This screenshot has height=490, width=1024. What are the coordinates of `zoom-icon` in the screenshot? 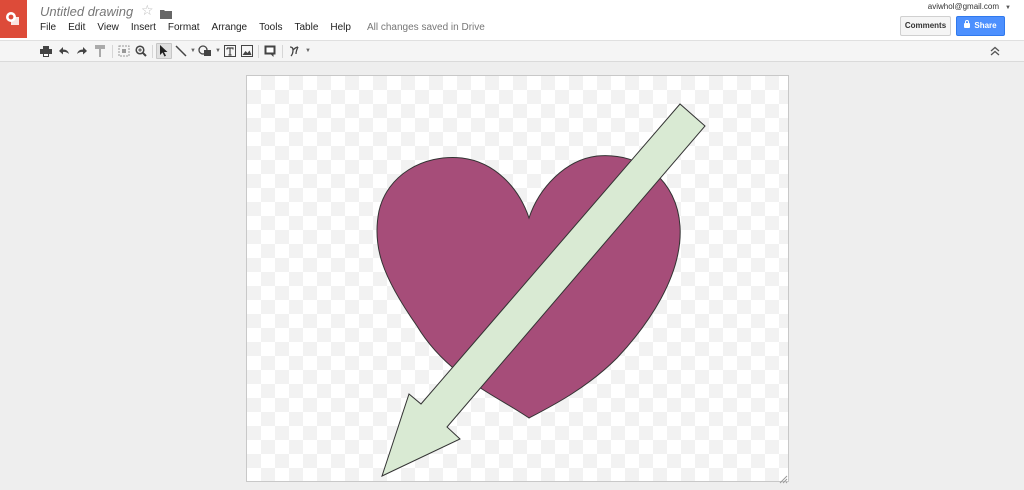 It's located at (141, 51).